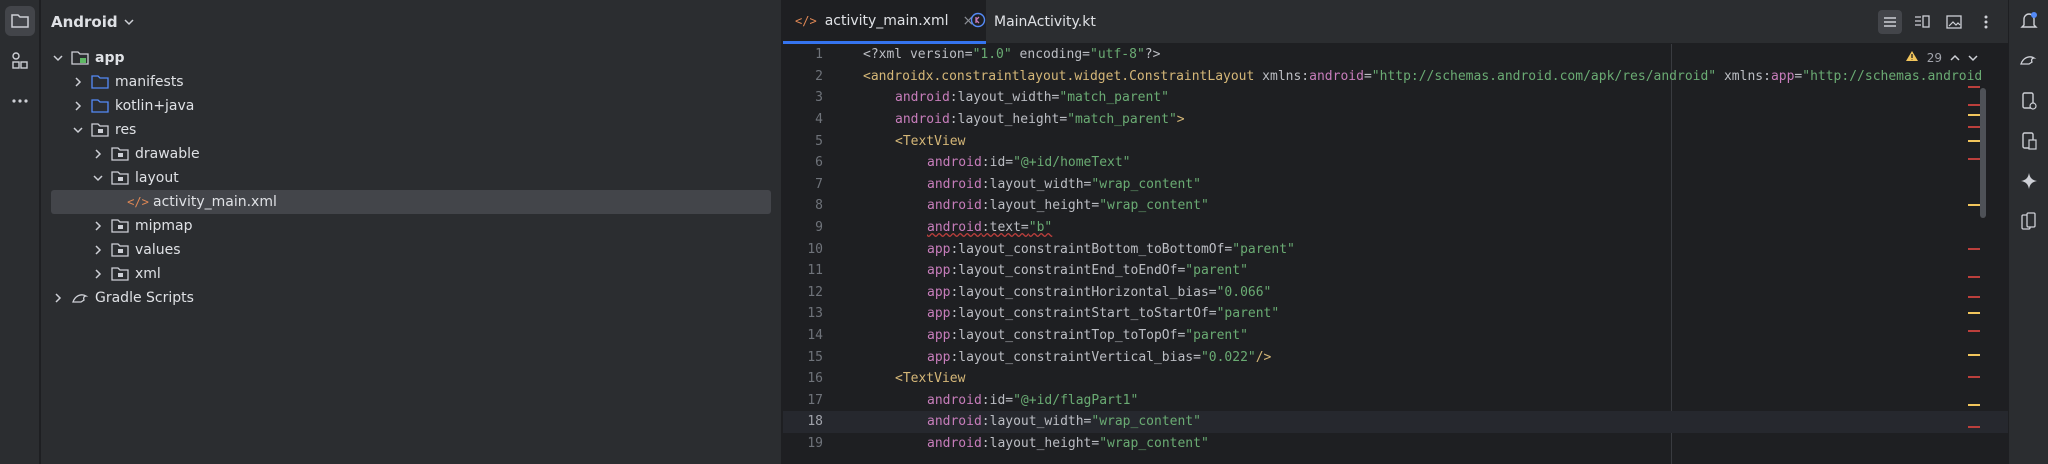  Describe the element at coordinates (2029, 141) in the screenshot. I see `running-devices-button` at that location.